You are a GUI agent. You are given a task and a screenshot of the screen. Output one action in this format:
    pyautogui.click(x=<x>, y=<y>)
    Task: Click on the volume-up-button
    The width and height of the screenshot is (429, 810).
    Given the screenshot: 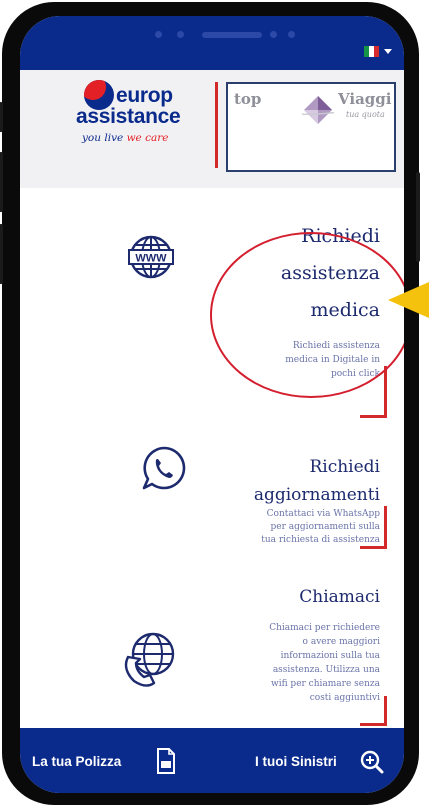 What is the action you would take?
    pyautogui.click(x=1, y=182)
    